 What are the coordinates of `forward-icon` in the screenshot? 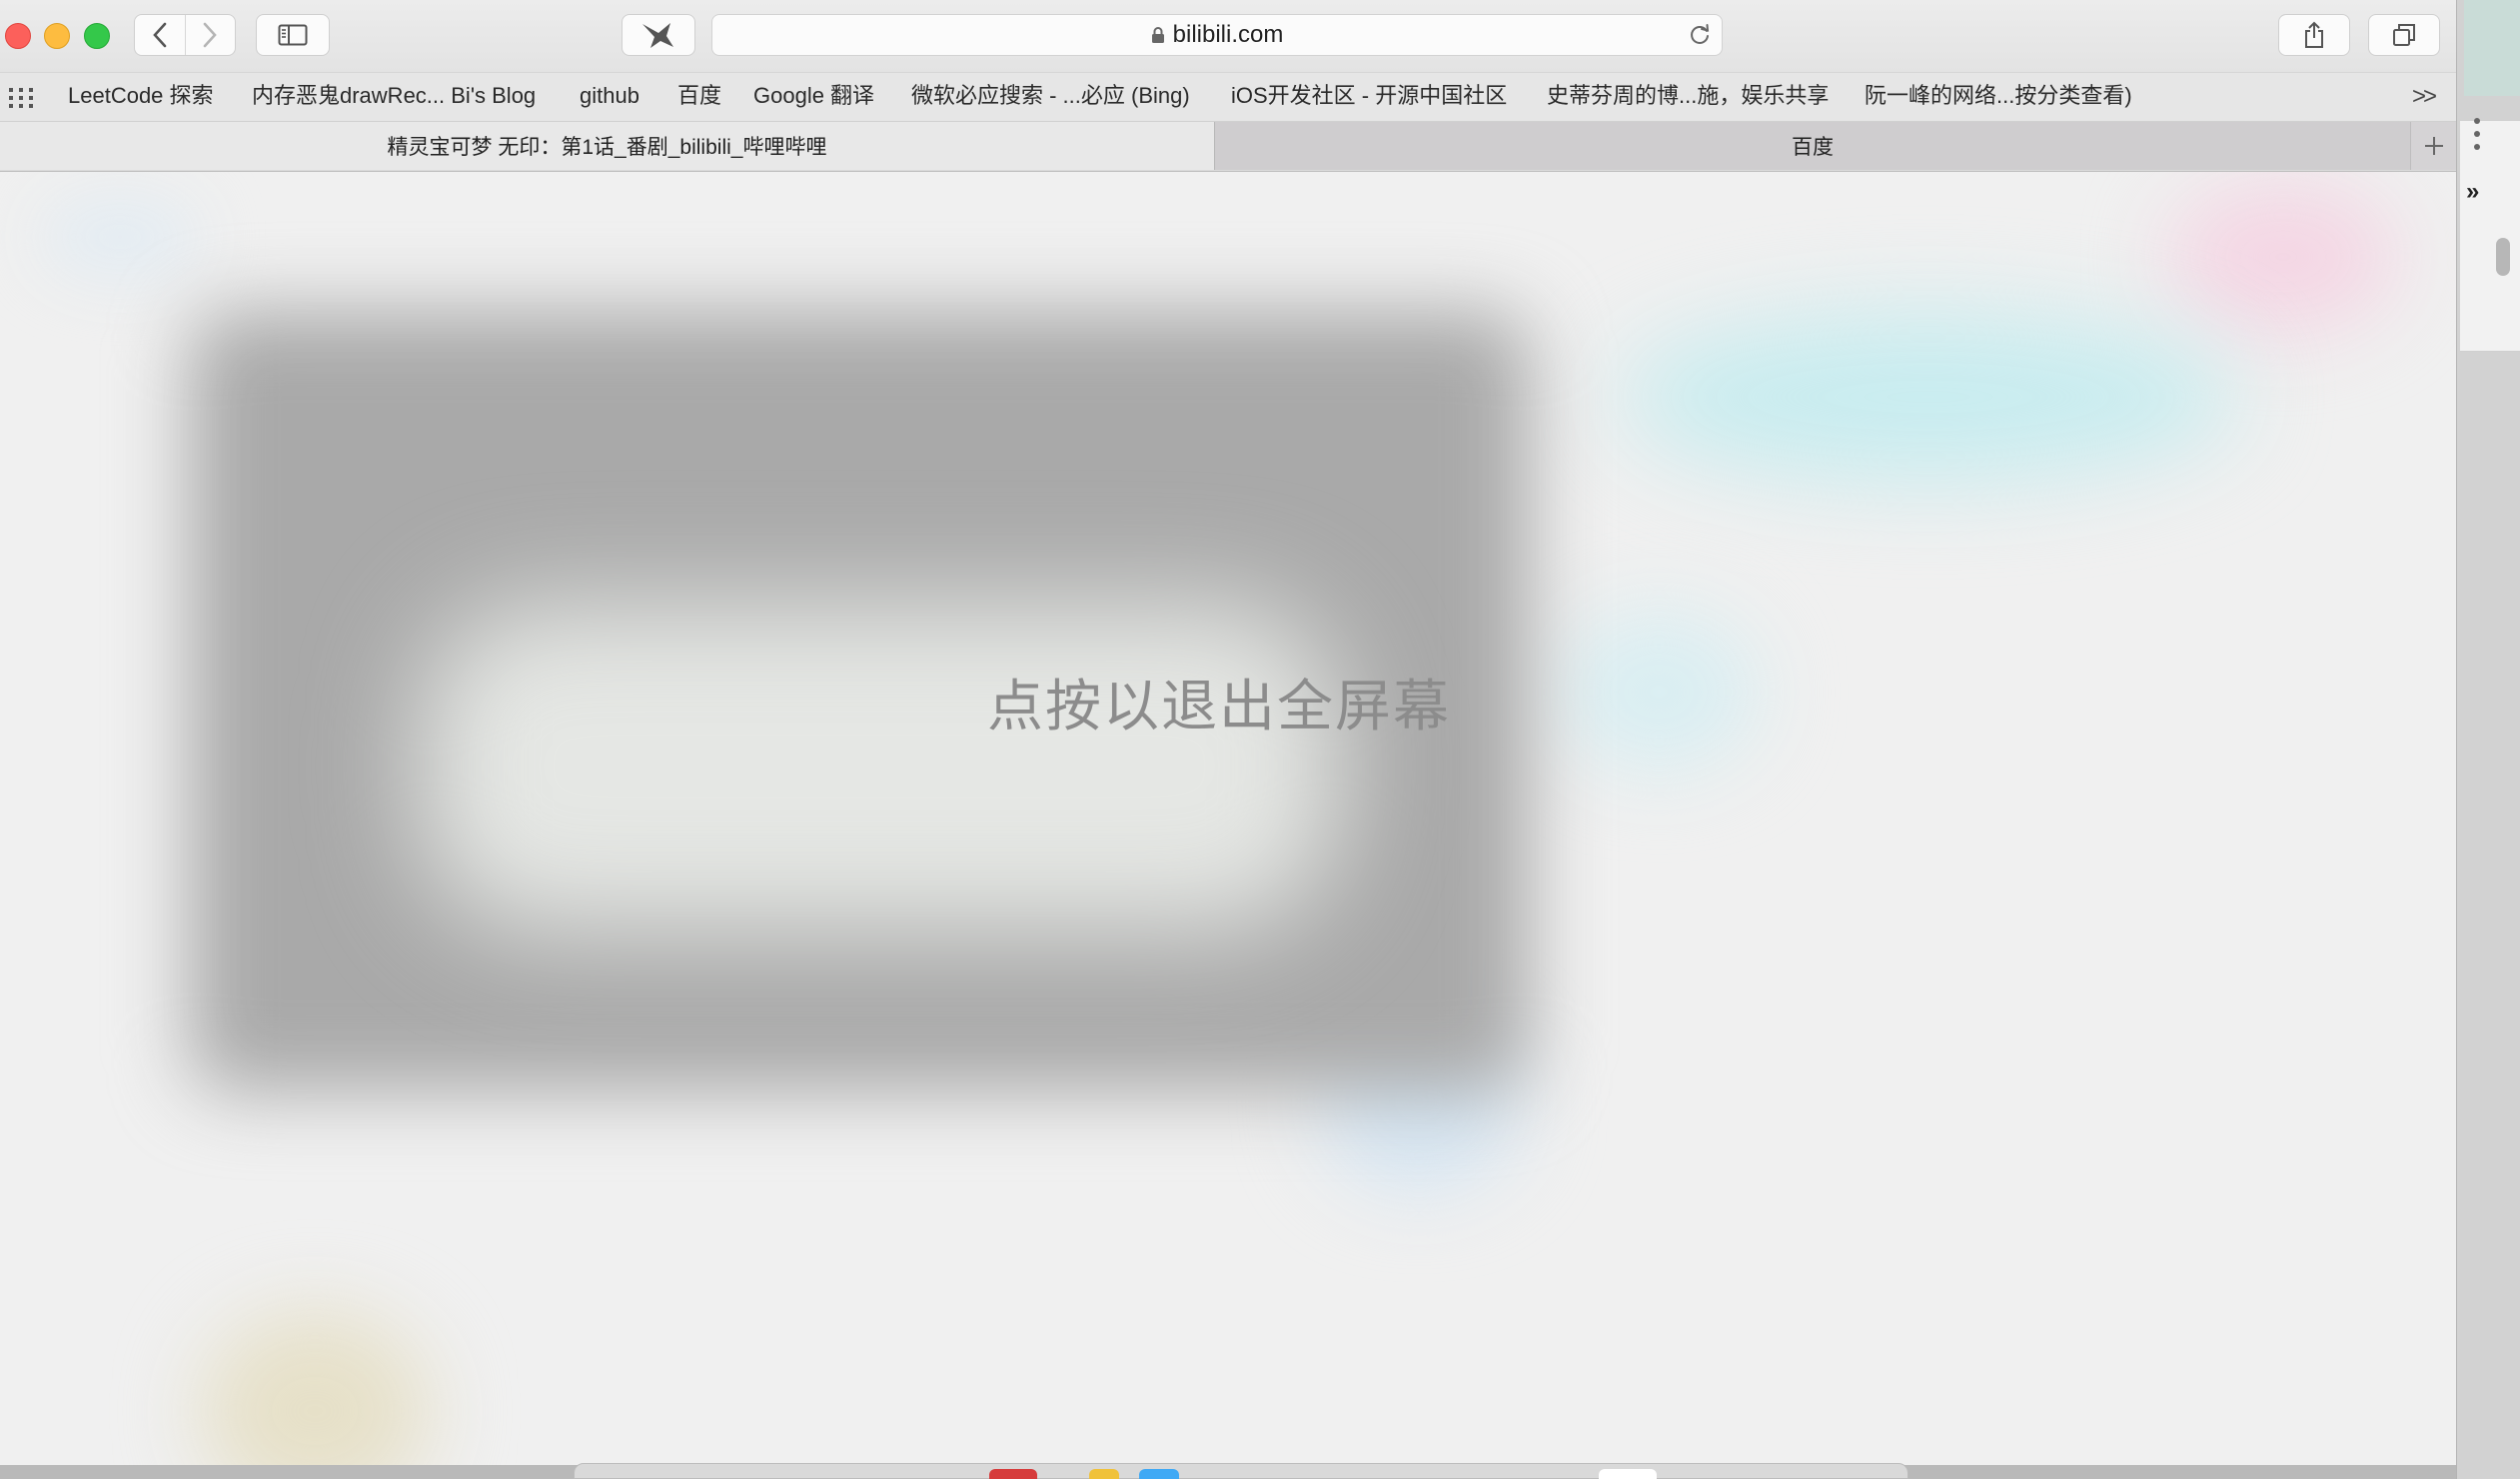 It's located at (210, 35).